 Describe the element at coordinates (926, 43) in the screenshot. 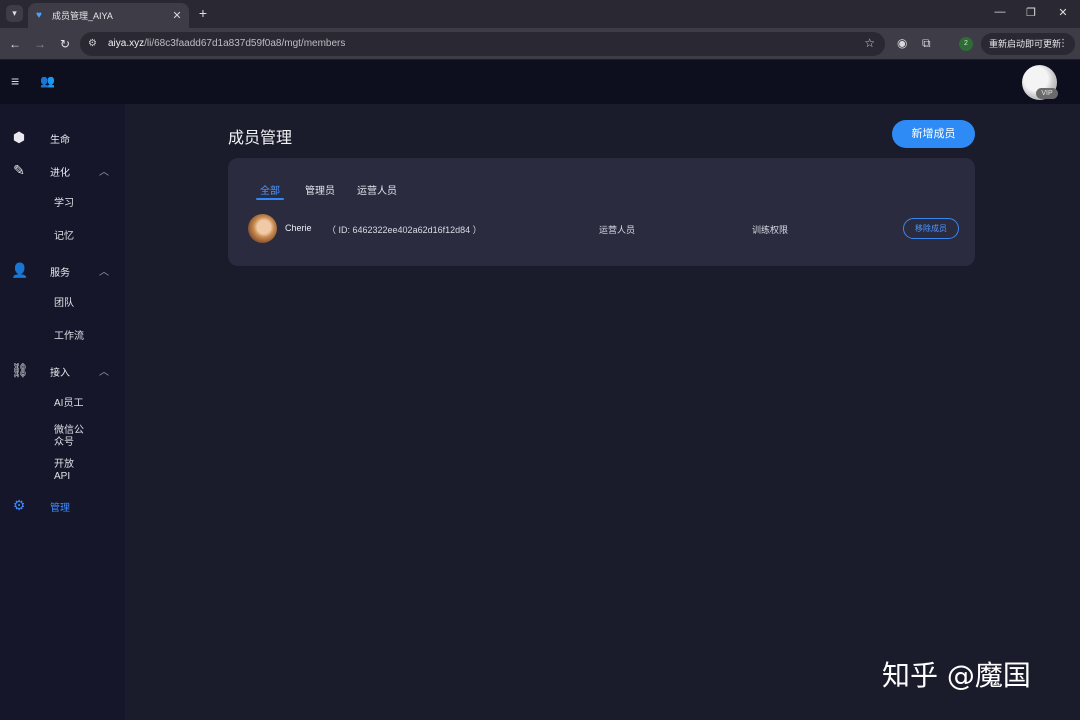

I see `extensions-puzzle-icon: ⧉` at that location.